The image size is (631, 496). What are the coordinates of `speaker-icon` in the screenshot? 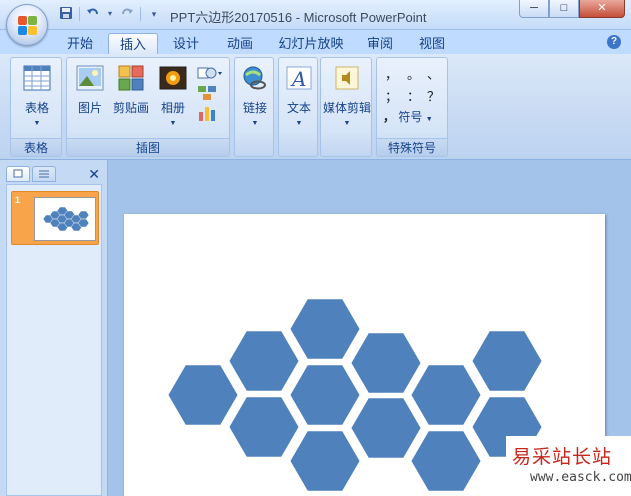 It's located at (347, 78).